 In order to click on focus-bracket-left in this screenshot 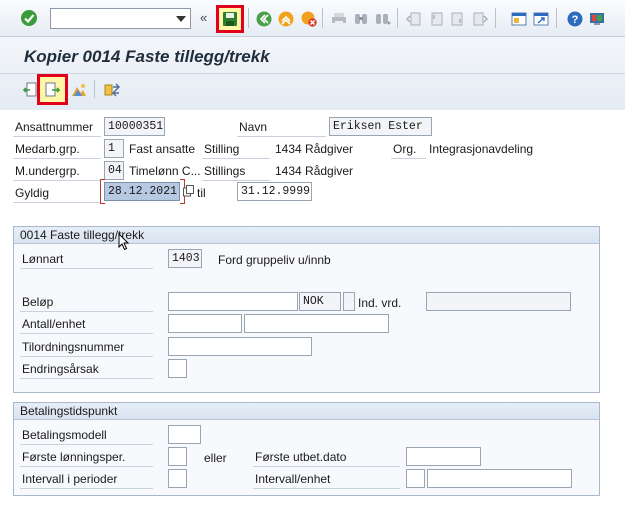, I will do `click(102, 191)`.